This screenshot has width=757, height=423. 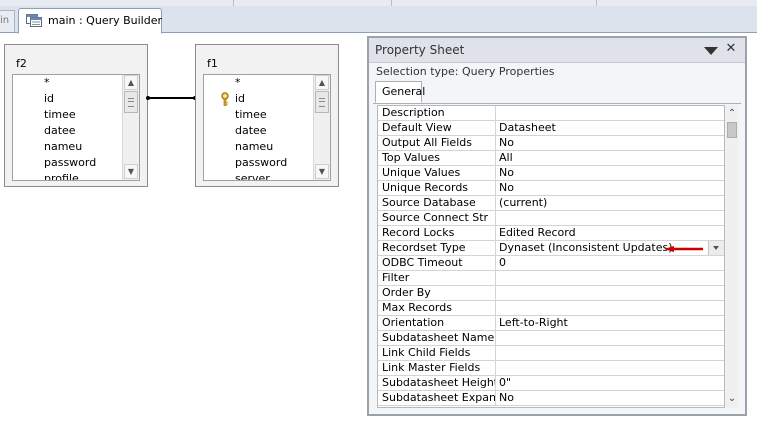 What do you see at coordinates (716, 248) in the screenshot?
I see `value-dropdown-button` at bounding box center [716, 248].